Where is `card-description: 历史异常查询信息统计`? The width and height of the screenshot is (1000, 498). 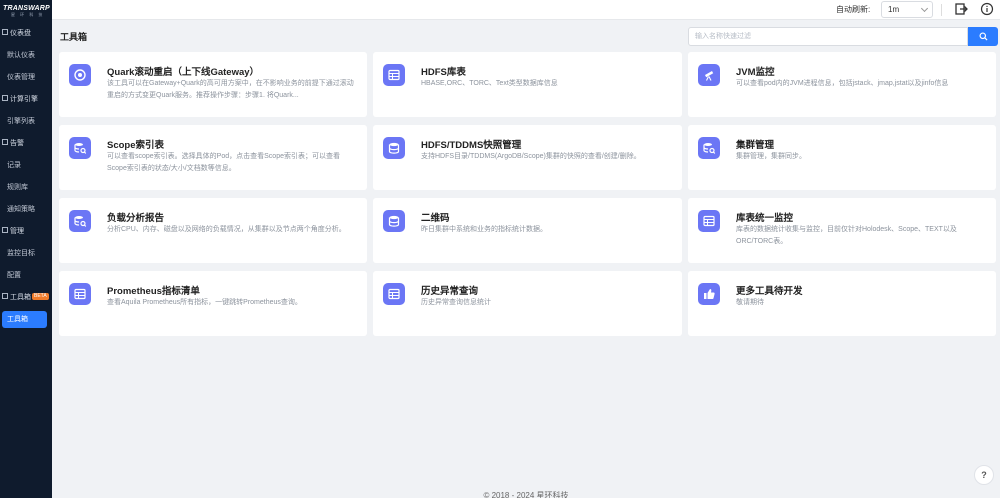
card-description: 历史异常查询信息统计 is located at coordinates (456, 302).